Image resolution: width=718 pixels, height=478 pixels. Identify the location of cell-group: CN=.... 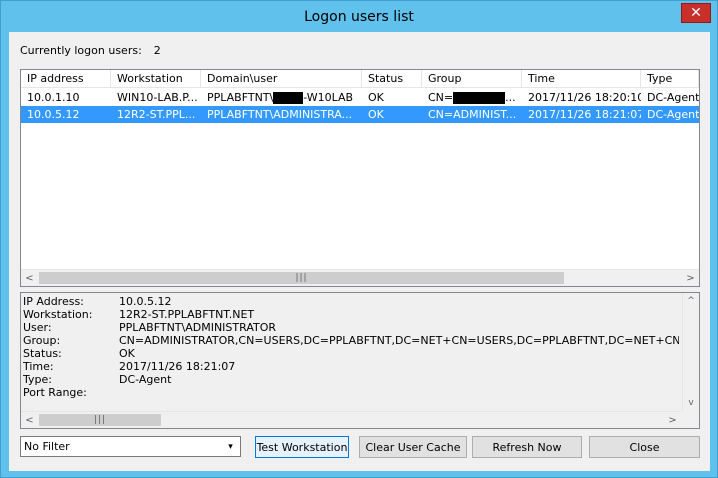
(472, 97).